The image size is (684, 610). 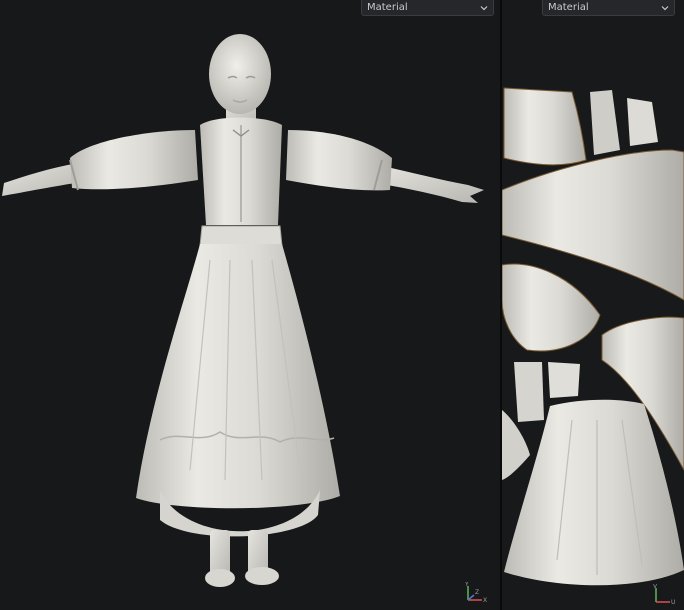 I want to click on axis-gizmo-icon: X Y Z, so click(x=475, y=593).